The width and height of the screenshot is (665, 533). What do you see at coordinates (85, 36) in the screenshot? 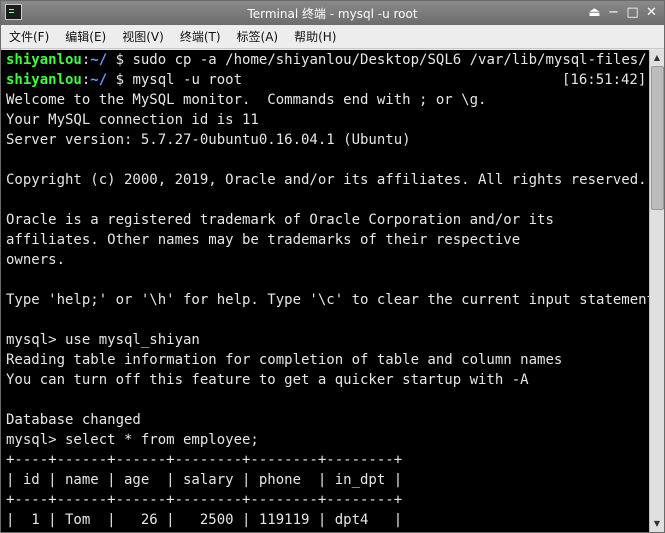
I see `menu-edit: 编辑(E)` at bounding box center [85, 36].